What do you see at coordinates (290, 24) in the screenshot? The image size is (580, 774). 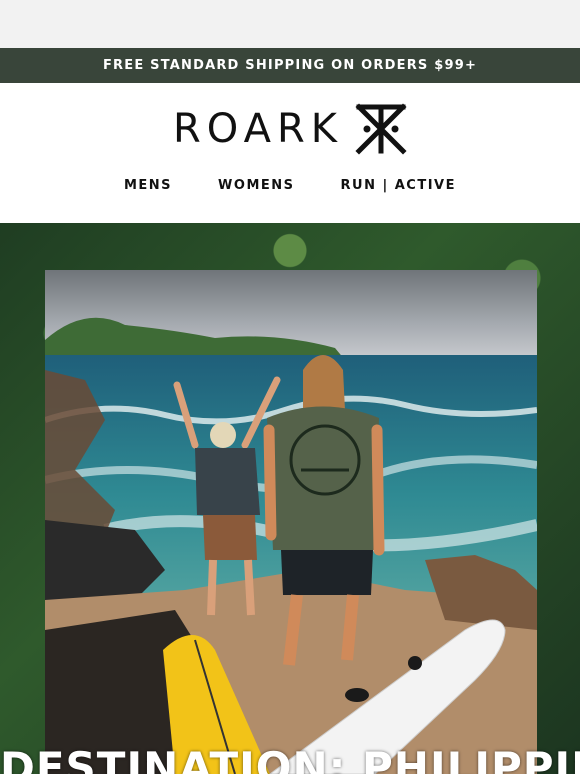 I see `top-spacer` at bounding box center [290, 24].